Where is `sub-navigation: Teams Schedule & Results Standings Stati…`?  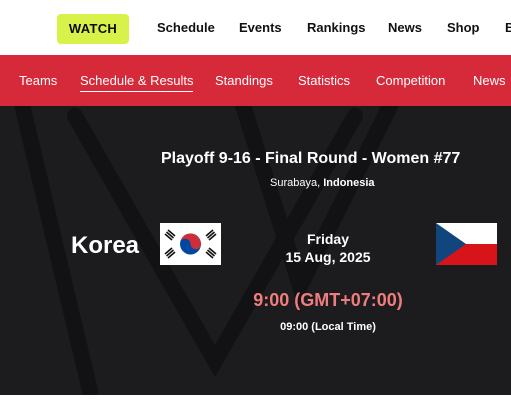 sub-navigation: Teams Schedule & Results Standings Stati… is located at coordinates (255, 80).